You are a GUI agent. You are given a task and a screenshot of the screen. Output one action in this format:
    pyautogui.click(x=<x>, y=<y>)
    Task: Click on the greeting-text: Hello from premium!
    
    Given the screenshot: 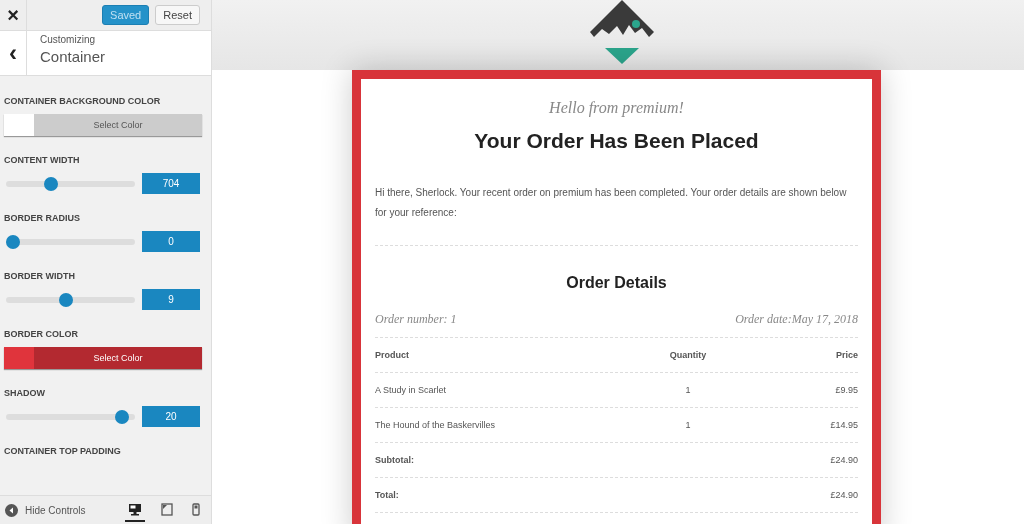 What is the action you would take?
    pyautogui.click(x=616, y=108)
    